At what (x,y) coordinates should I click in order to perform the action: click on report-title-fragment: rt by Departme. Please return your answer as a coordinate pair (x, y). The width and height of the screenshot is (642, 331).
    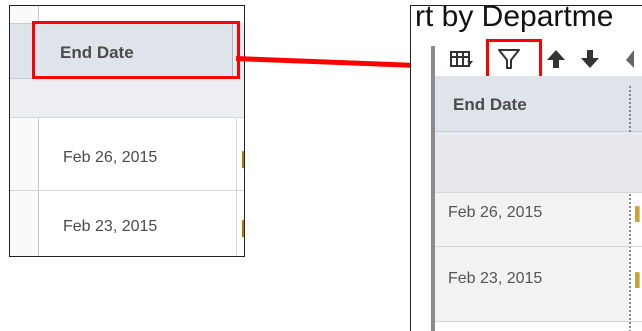
    Looking at the image, I should click on (514, 19).